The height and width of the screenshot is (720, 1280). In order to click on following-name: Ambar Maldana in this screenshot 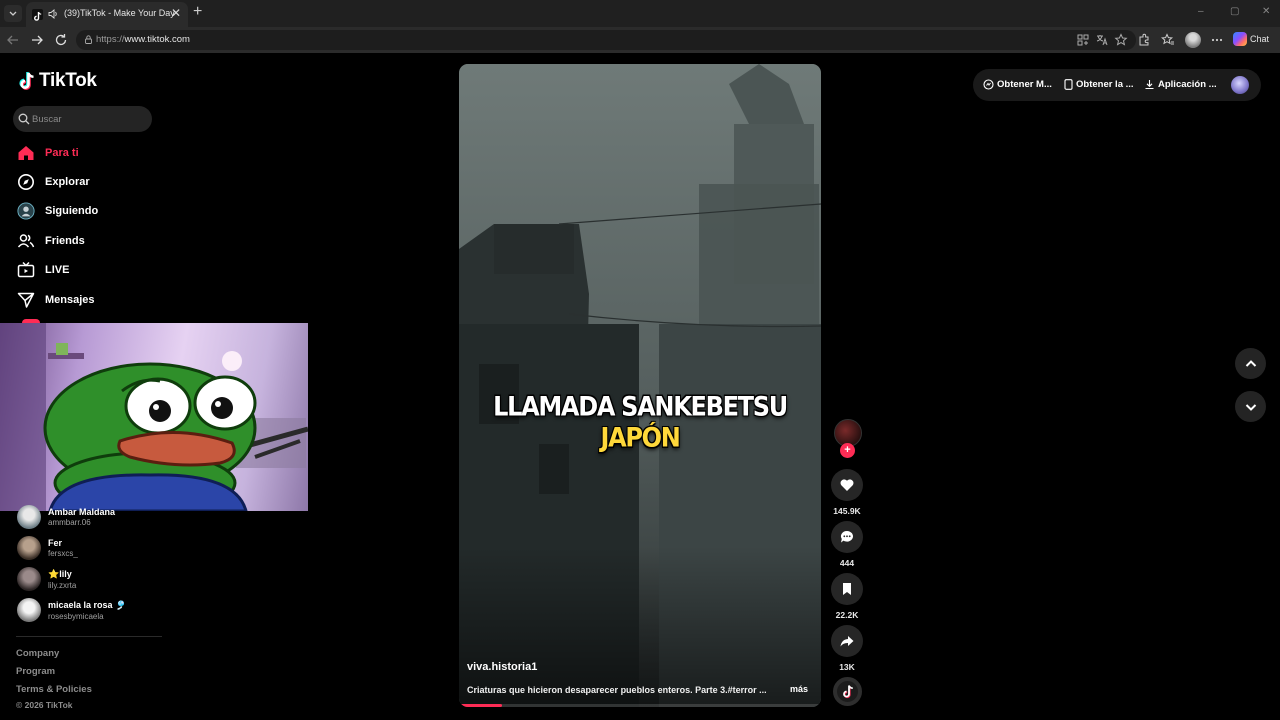, I will do `click(82, 512)`.